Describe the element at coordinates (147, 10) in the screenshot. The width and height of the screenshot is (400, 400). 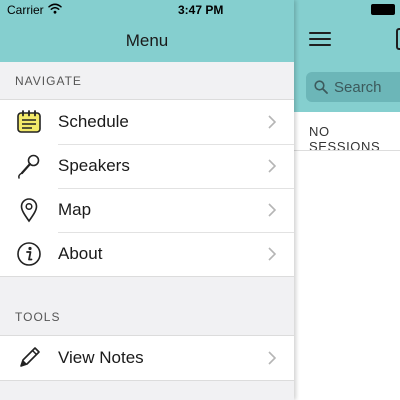
I see `status-bar: Carrier 3:47 PM` at that location.